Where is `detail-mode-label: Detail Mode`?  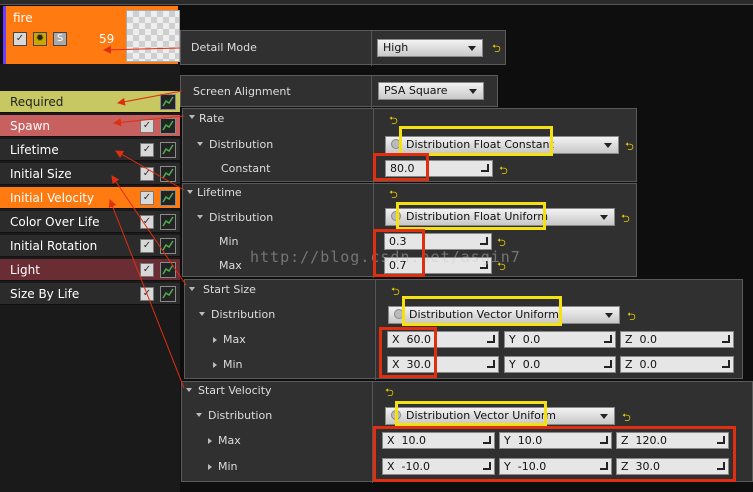
detail-mode-label: Detail Mode is located at coordinates (224, 47).